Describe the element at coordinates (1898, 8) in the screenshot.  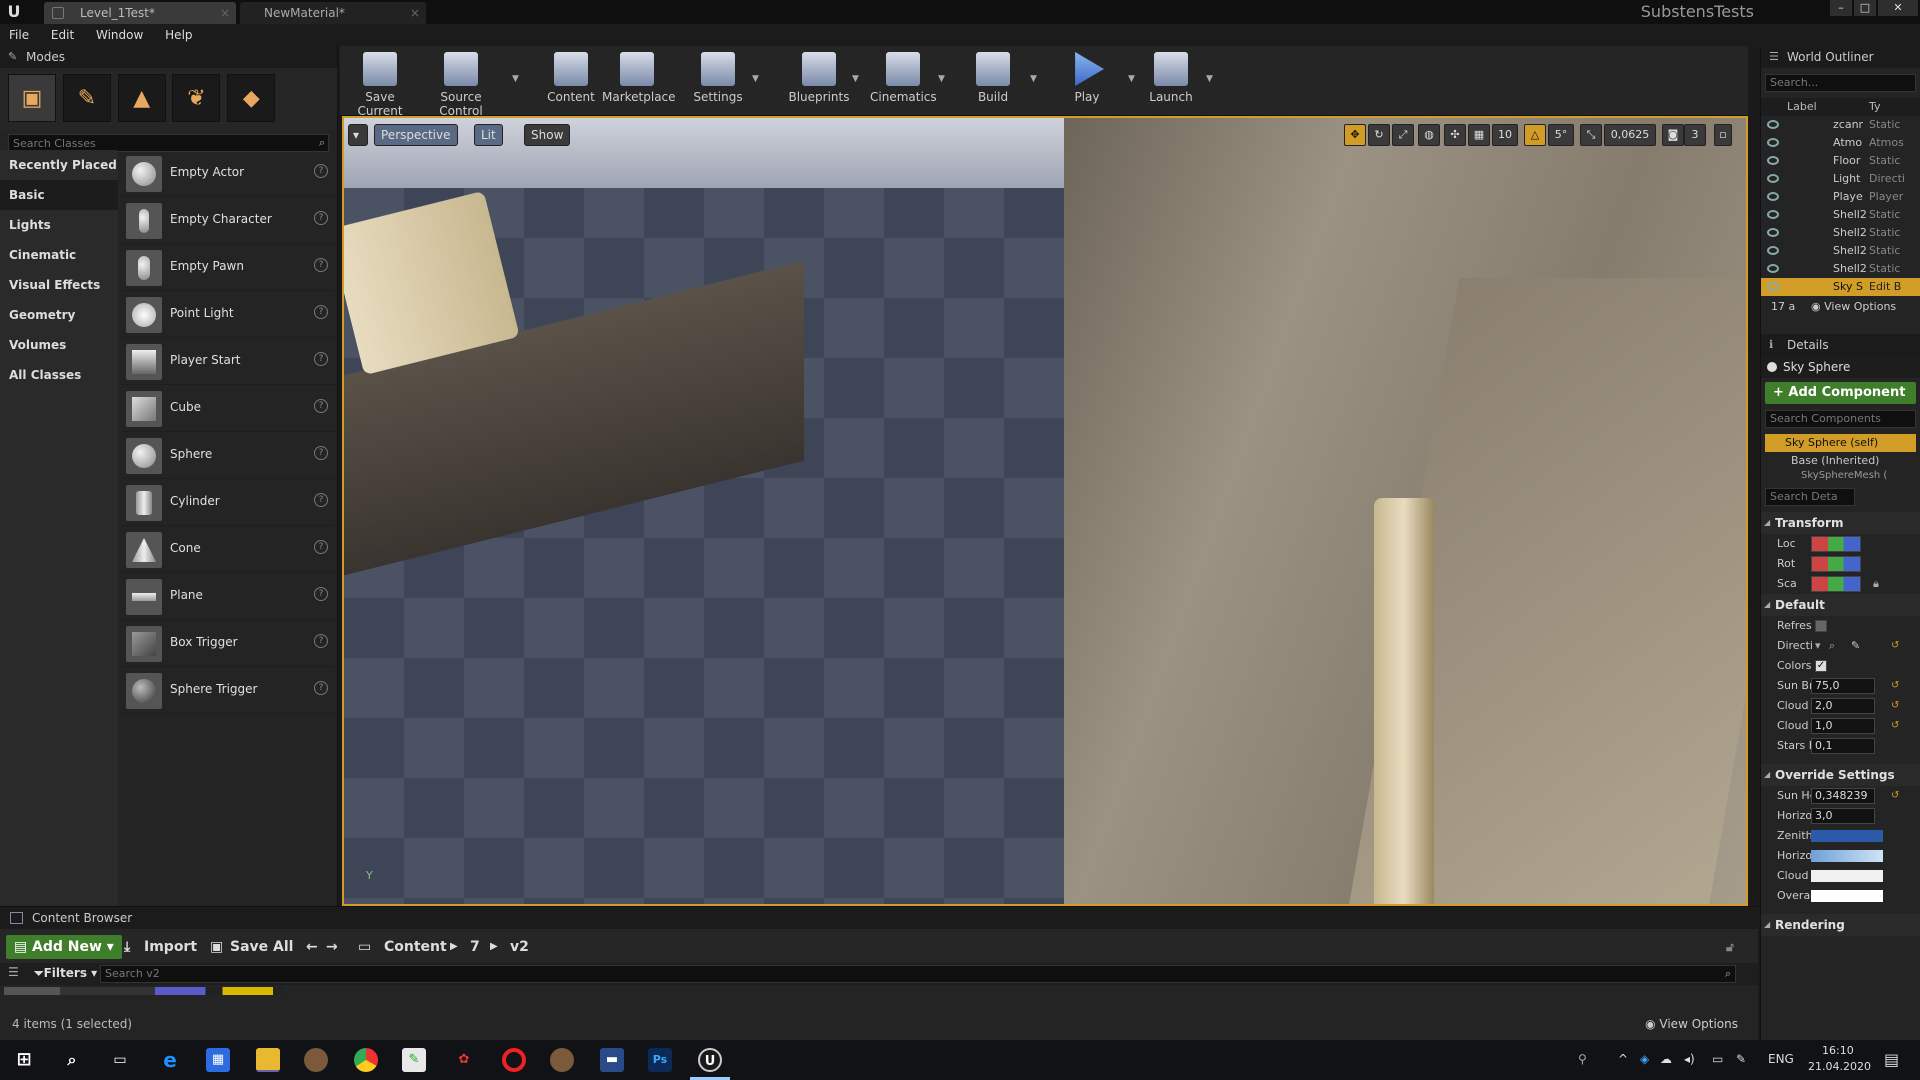
I see `close-window-button: ✕` at that location.